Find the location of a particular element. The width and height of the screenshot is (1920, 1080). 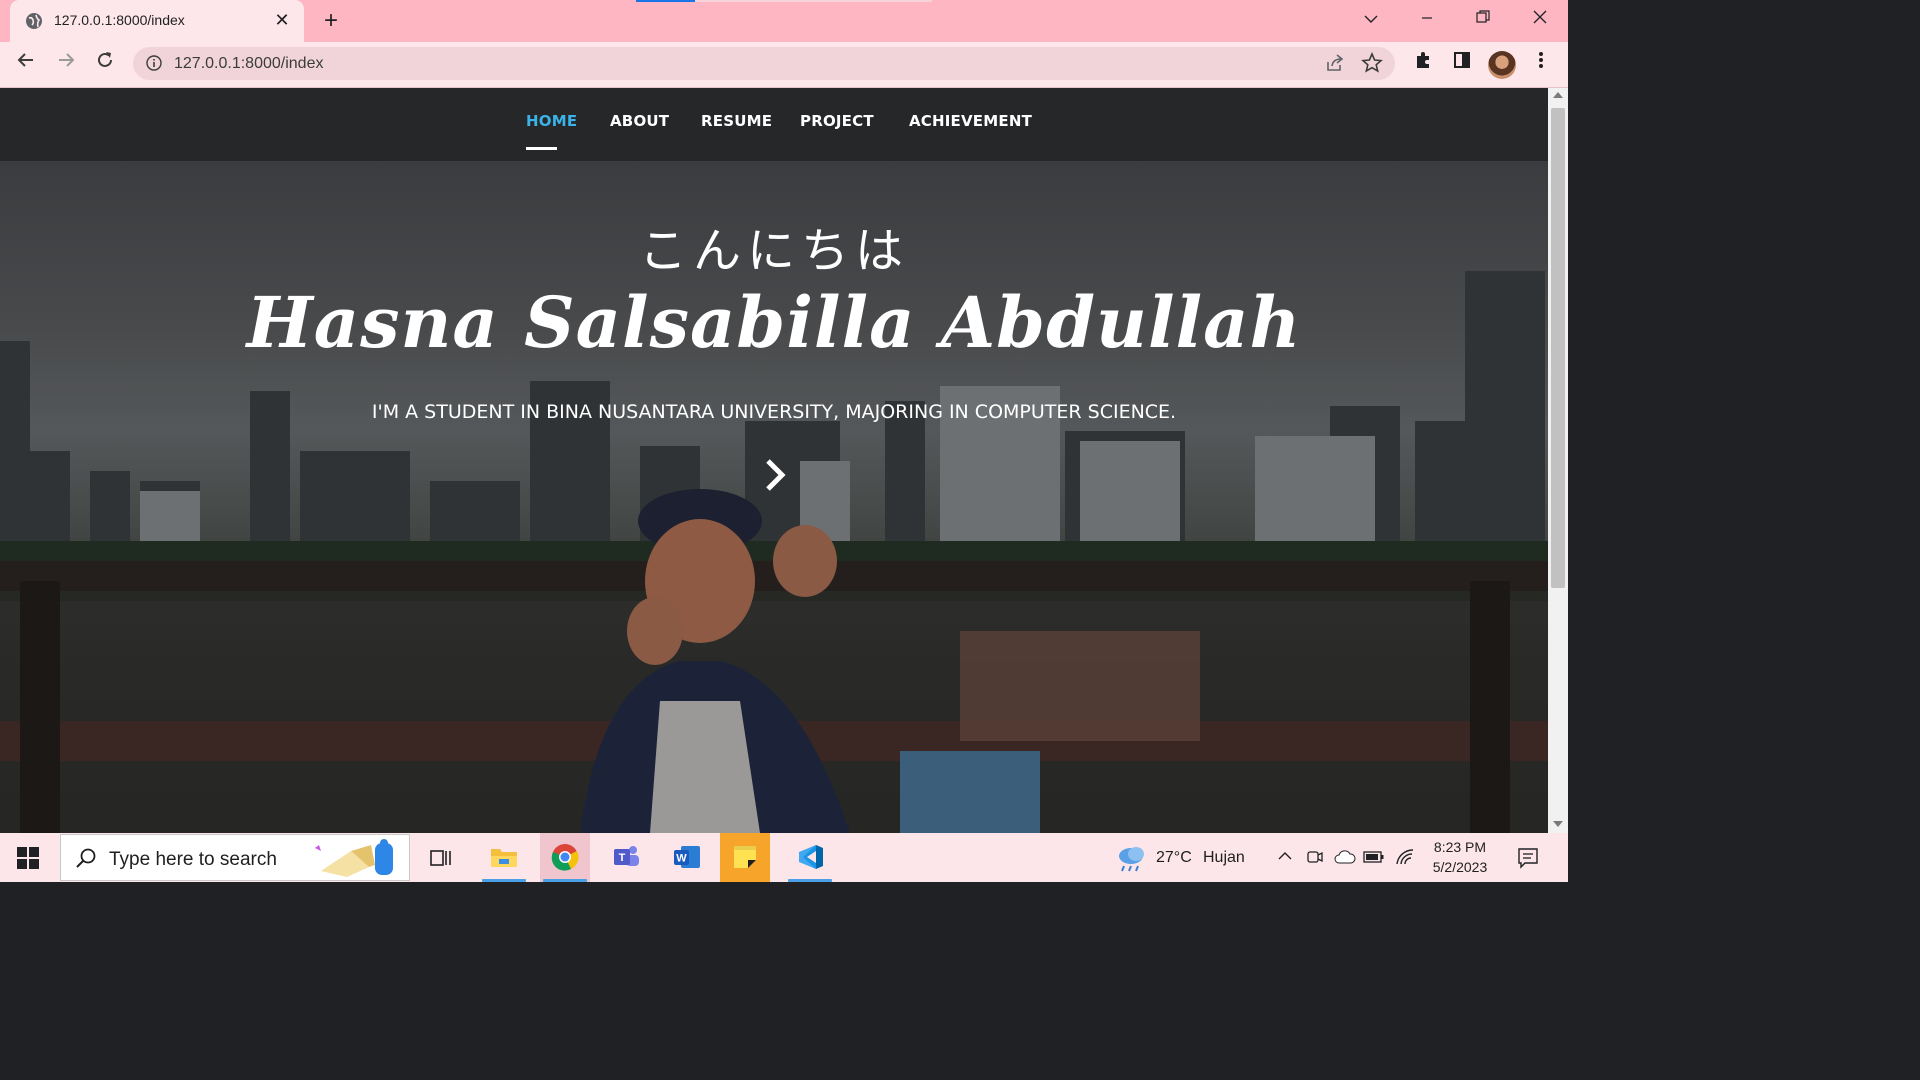

close-window-button is located at coordinates (1540, 20).